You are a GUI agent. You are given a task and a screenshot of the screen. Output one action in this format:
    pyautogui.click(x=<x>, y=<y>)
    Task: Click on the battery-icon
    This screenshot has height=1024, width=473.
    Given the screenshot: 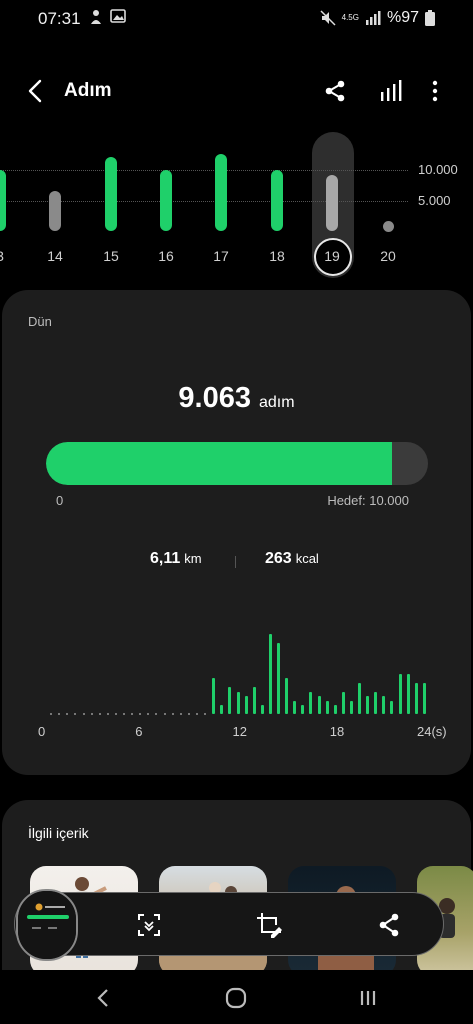 What is the action you would take?
    pyautogui.click(x=430, y=18)
    